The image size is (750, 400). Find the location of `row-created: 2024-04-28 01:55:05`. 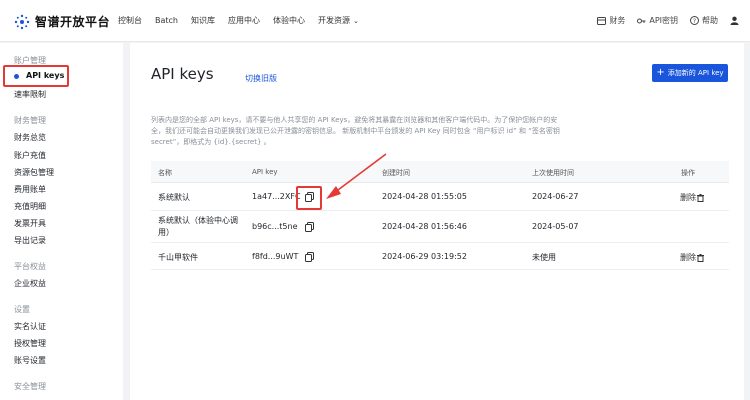

row-created: 2024-04-28 01:55:05 is located at coordinates (424, 196).